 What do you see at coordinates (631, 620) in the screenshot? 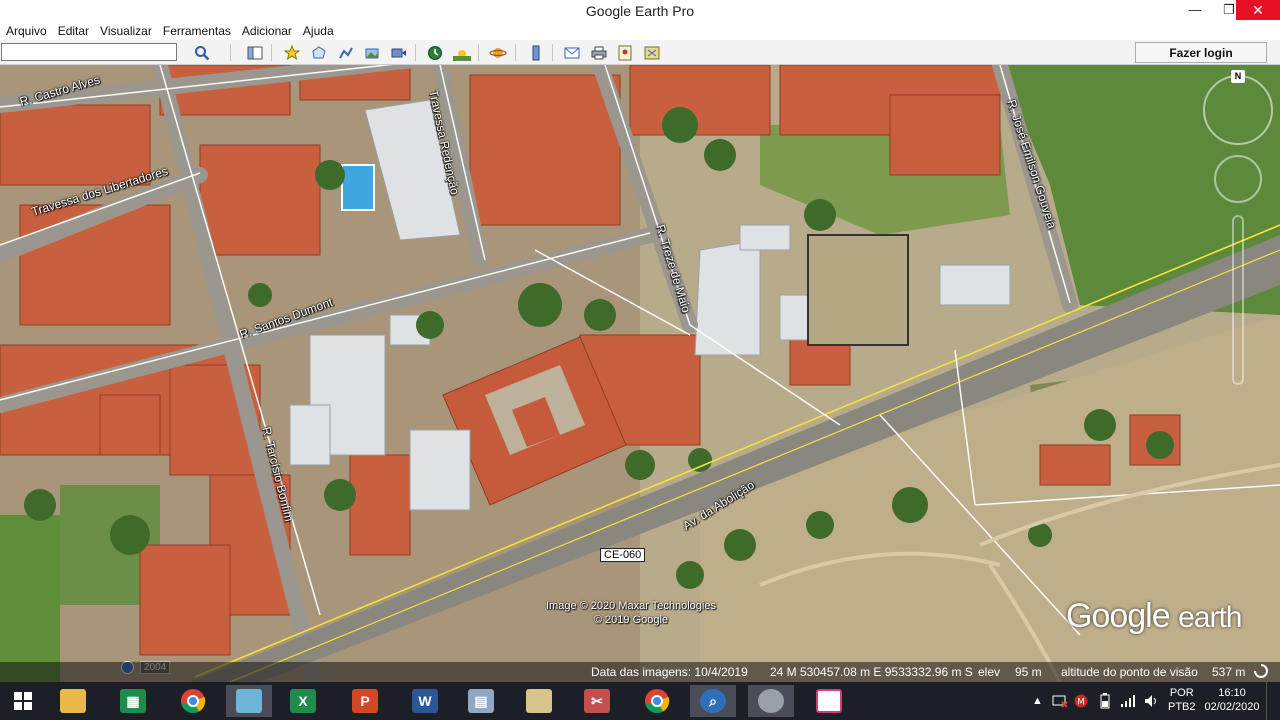
I see `credit-google: © 2019 Google` at bounding box center [631, 620].